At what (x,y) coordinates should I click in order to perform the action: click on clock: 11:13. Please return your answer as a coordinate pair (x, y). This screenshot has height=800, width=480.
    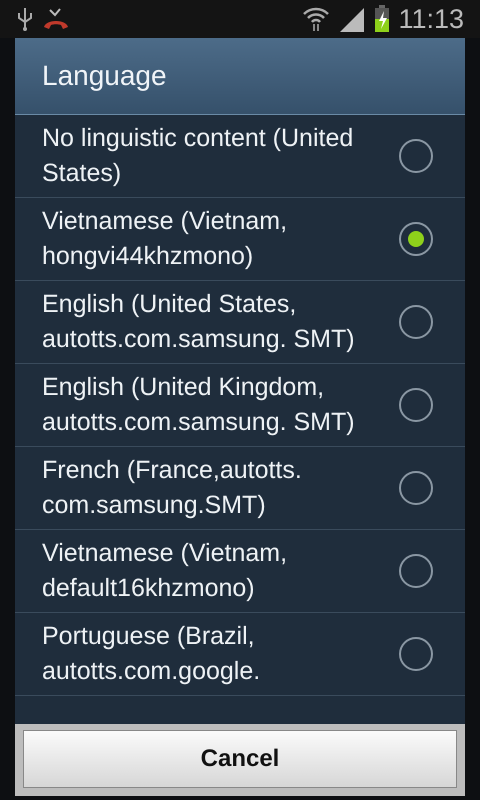
    Looking at the image, I should click on (431, 19).